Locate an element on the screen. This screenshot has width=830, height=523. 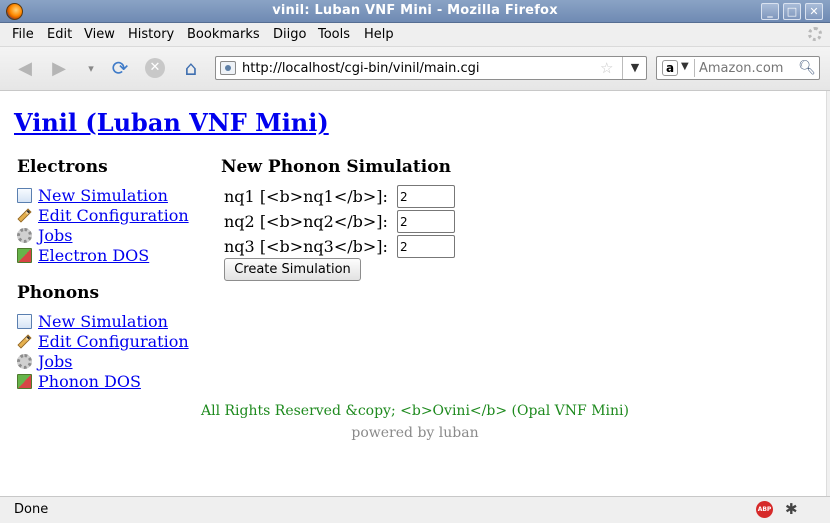
forward-icon: ▶ is located at coordinates (59, 68).